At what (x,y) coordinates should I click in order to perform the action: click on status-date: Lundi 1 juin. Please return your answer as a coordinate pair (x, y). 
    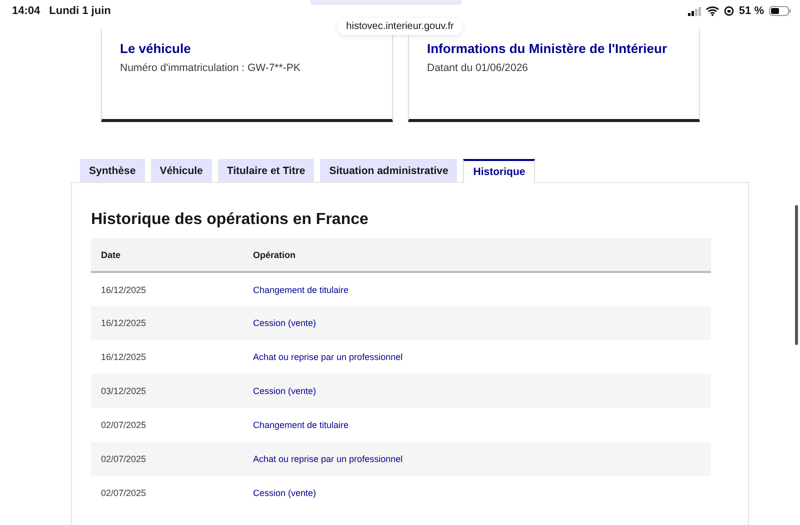
    Looking at the image, I should click on (80, 11).